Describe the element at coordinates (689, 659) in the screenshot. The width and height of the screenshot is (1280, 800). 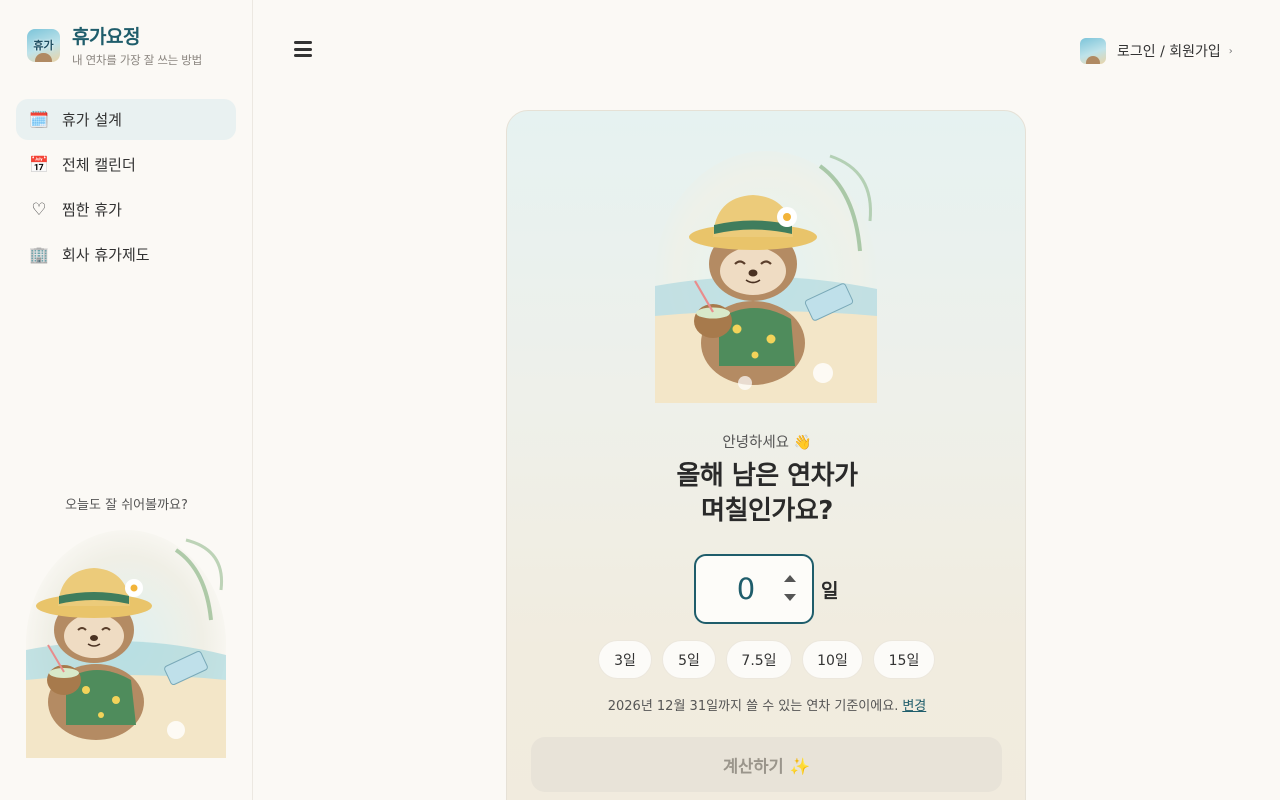
I see `preset-chip-5: 5일` at that location.